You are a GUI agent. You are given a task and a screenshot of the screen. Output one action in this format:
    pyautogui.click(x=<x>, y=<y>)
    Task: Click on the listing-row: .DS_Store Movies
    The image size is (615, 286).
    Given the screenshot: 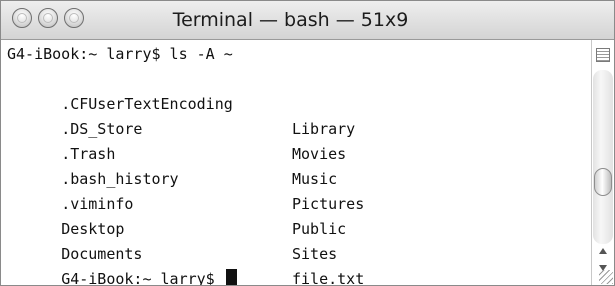 What is the action you would take?
    pyautogui.click(x=176, y=127)
    